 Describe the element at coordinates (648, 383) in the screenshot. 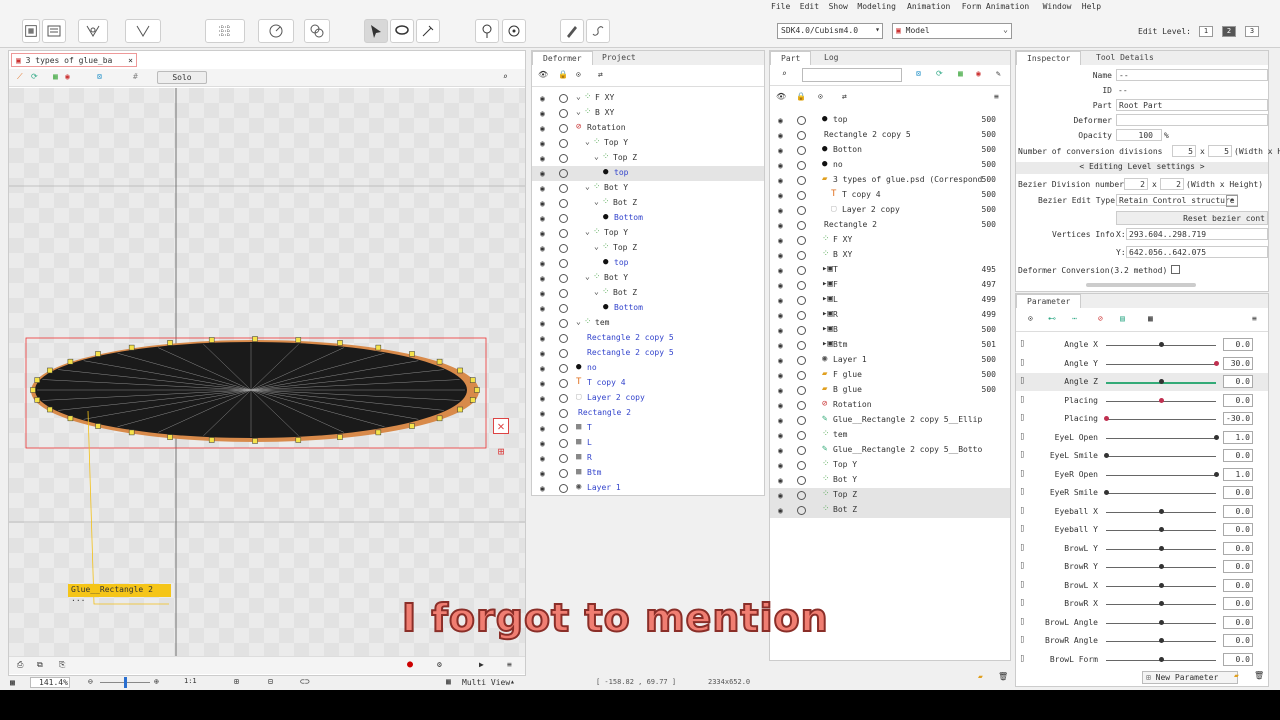

I see `deformer-row: ◉ T T copy 4` at that location.